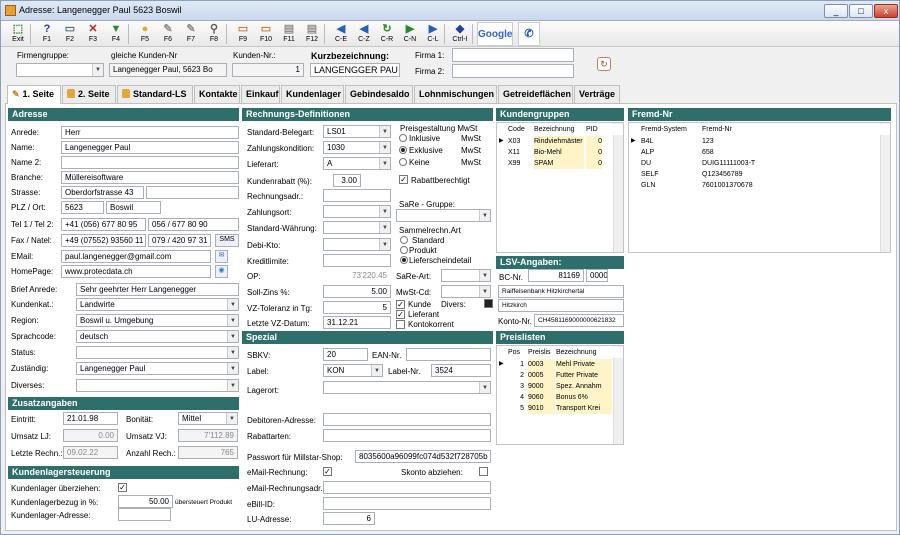 The height and width of the screenshot is (535, 900). What do you see at coordinates (404, 250) in the screenshot?
I see `produkt-radio` at bounding box center [404, 250].